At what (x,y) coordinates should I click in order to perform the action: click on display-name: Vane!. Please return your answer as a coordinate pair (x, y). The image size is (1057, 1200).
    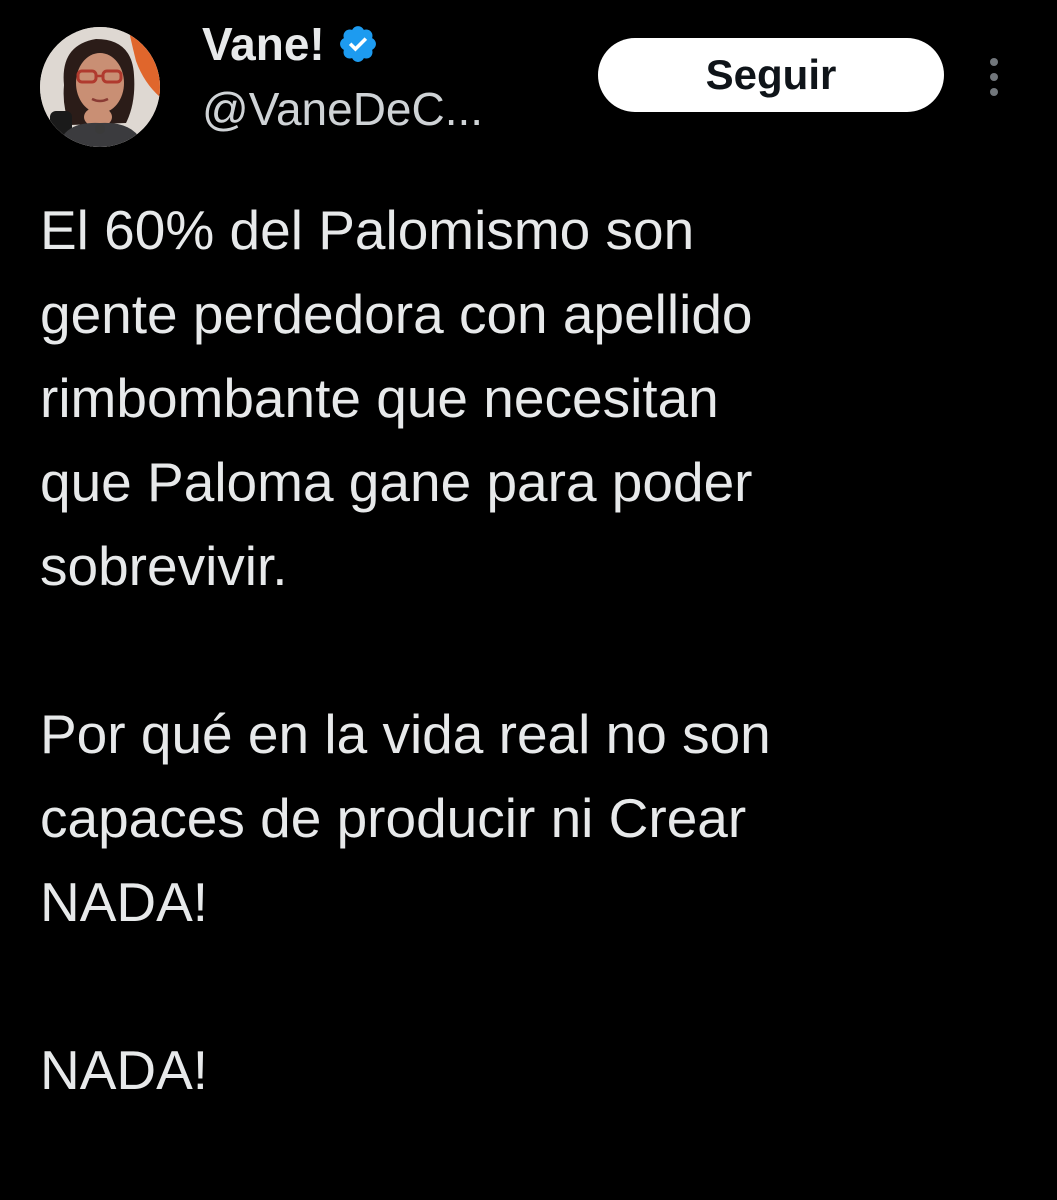
    Looking at the image, I should click on (263, 44).